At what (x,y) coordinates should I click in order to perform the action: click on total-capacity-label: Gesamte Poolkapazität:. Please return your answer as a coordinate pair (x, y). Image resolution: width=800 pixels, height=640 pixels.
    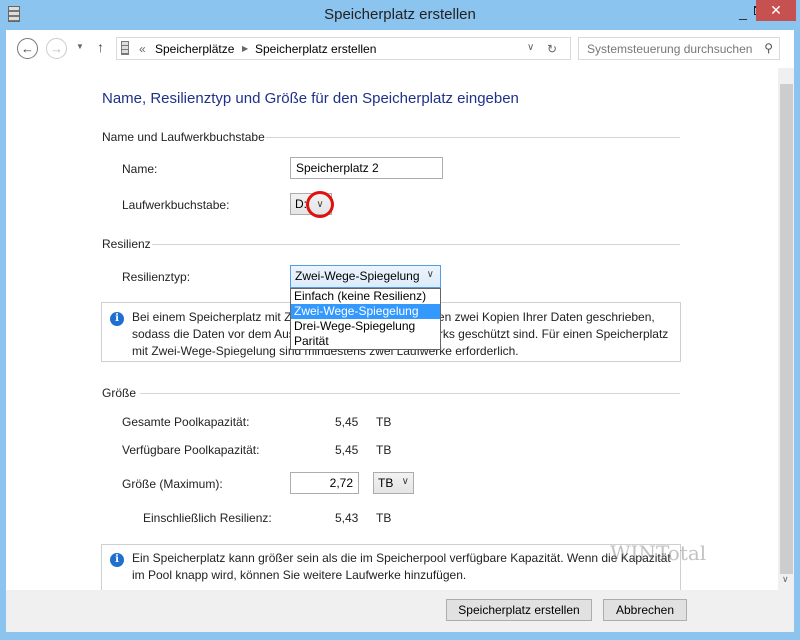
    Looking at the image, I should click on (186, 422).